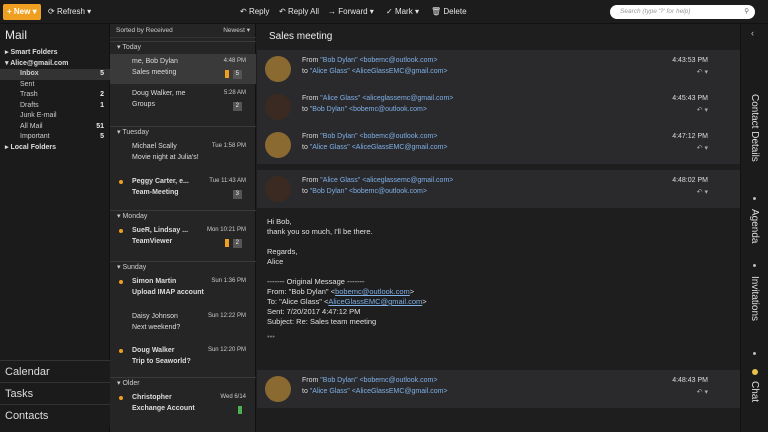 The width and height of the screenshot is (768, 432). What do you see at coordinates (183, 383) in the screenshot?
I see `group-header: ▾ Older` at bounding box center [183, 383].